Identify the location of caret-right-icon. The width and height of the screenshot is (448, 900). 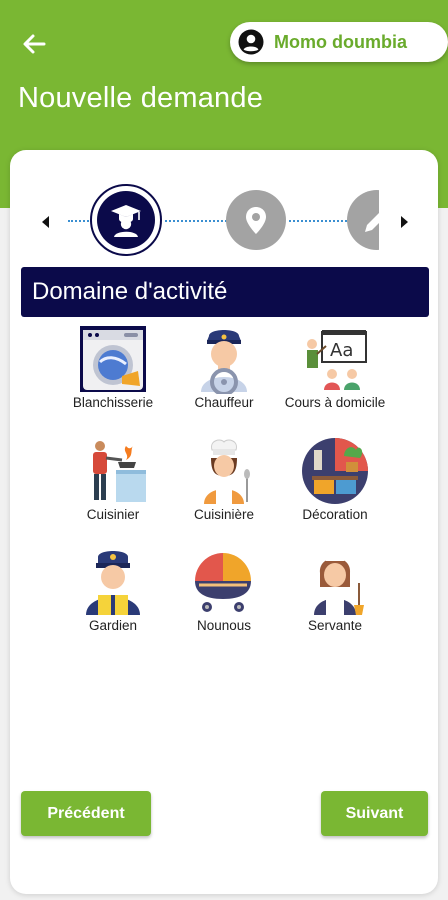
(404, 222).